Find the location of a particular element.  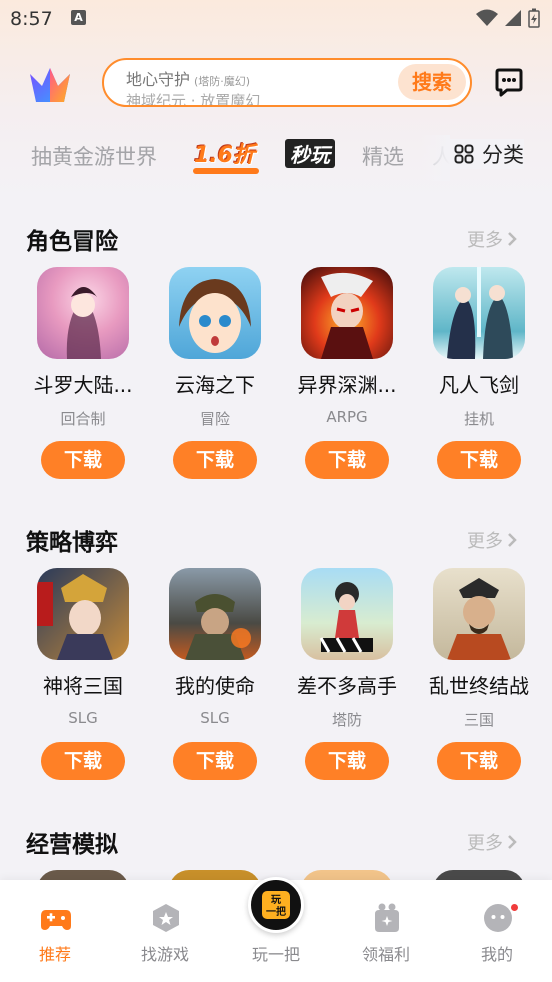

section-title: 策略博弈 is located at coordinates (72, 543).